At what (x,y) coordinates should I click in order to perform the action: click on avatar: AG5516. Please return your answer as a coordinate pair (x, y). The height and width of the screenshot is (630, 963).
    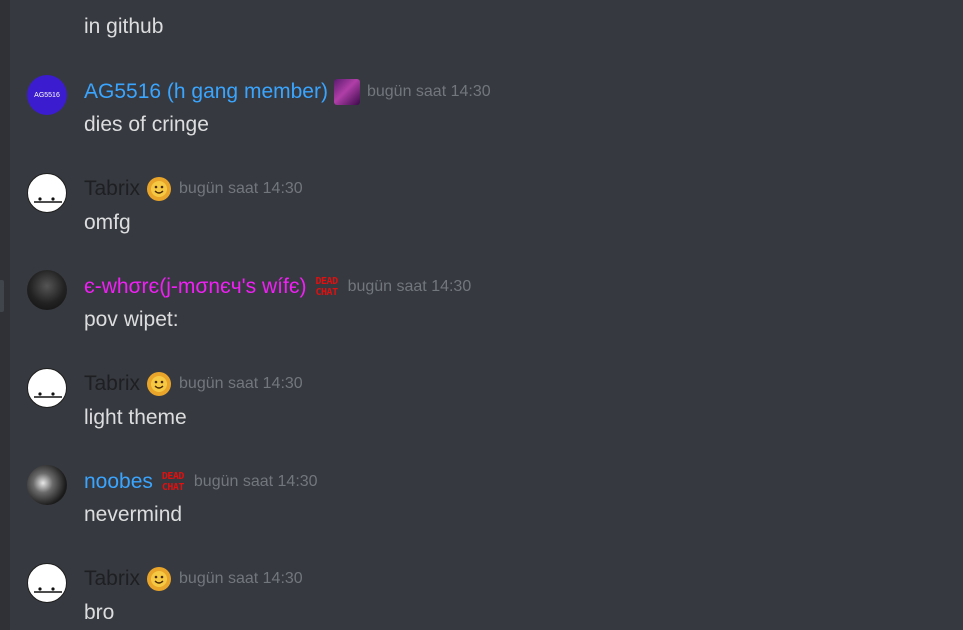
    Looking at the image, I should click on (47, 95).